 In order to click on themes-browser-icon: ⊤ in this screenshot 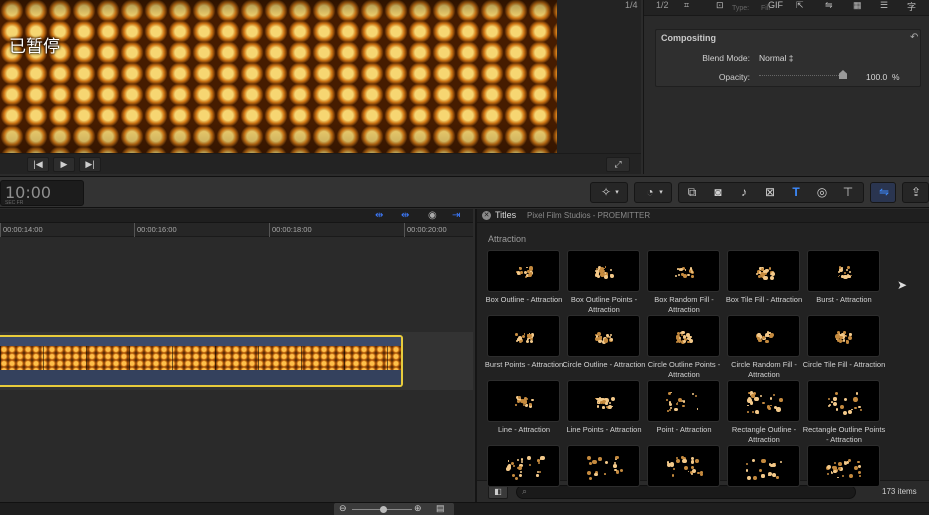, I will do `click(848, 192)`.